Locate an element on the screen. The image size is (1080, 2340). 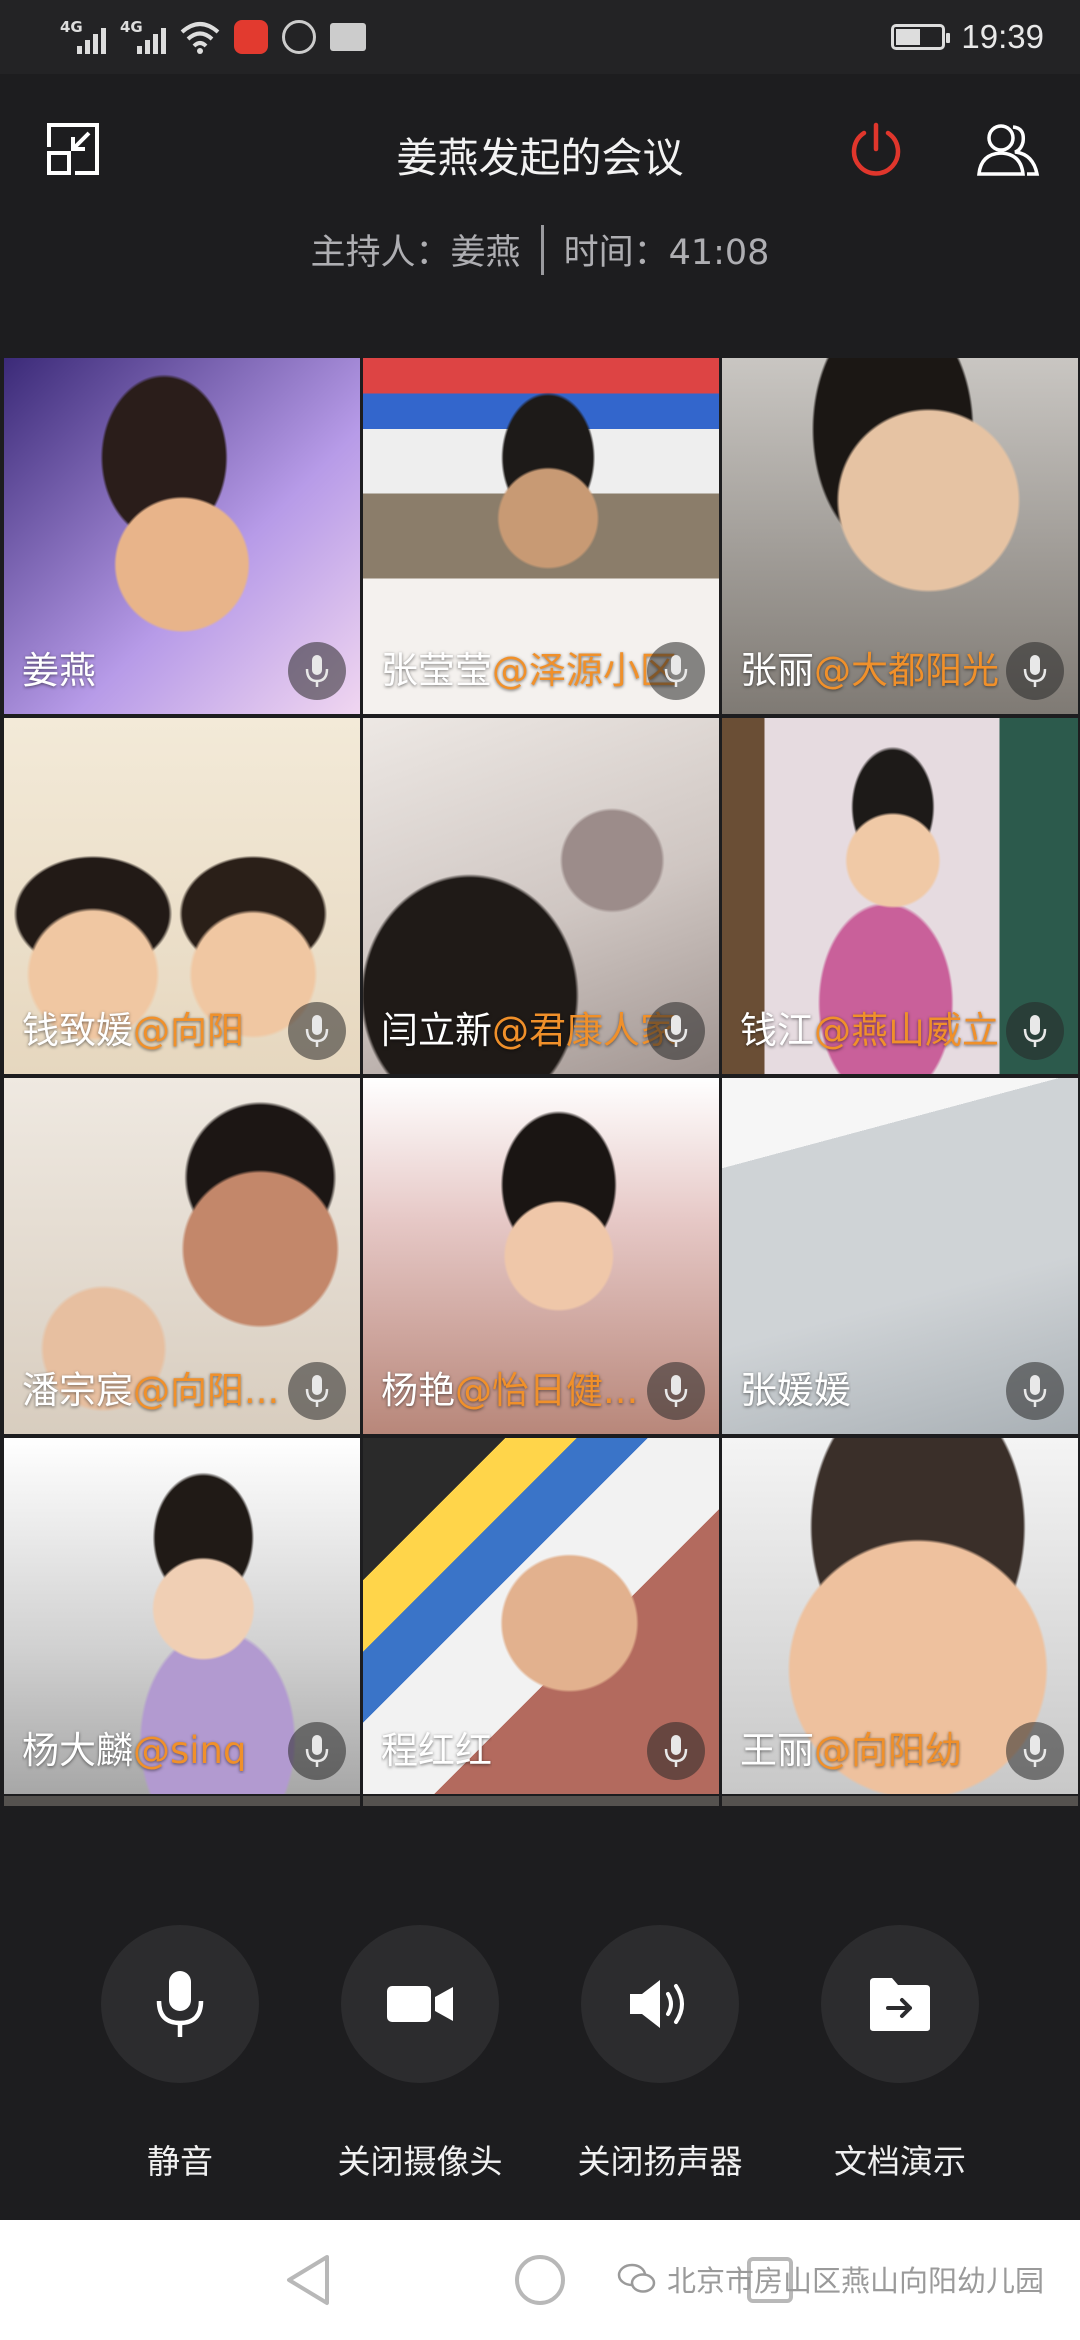
home-icon is located at coordinates (540, 2280).